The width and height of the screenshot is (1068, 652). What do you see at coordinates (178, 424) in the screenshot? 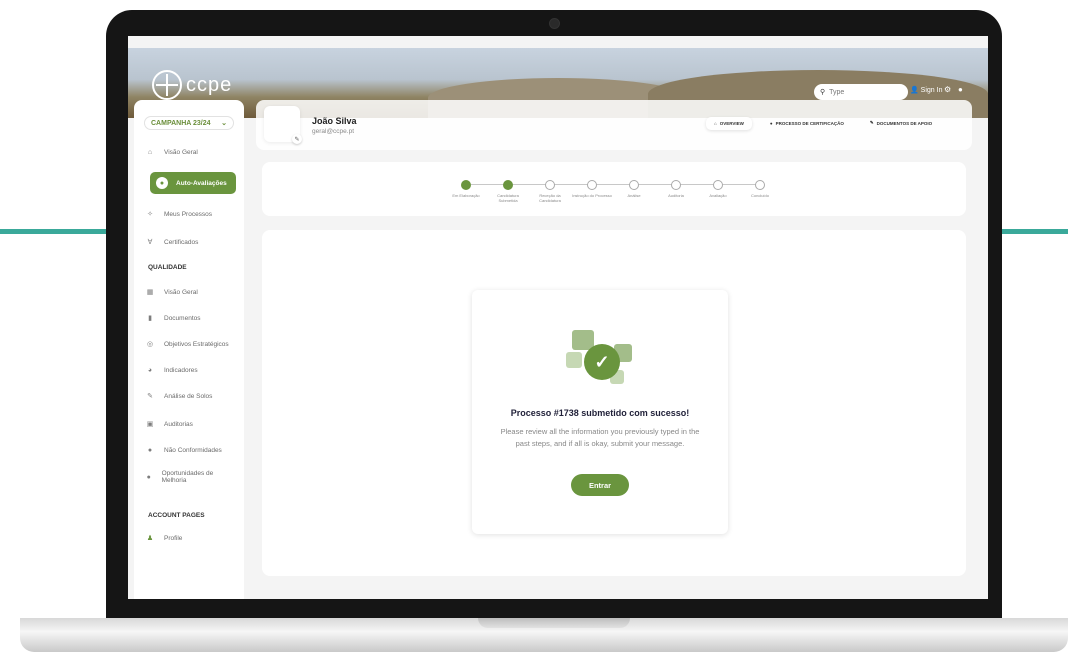
I see `sidebar-item-label: Auditorias` at bounding box center [178, 424].